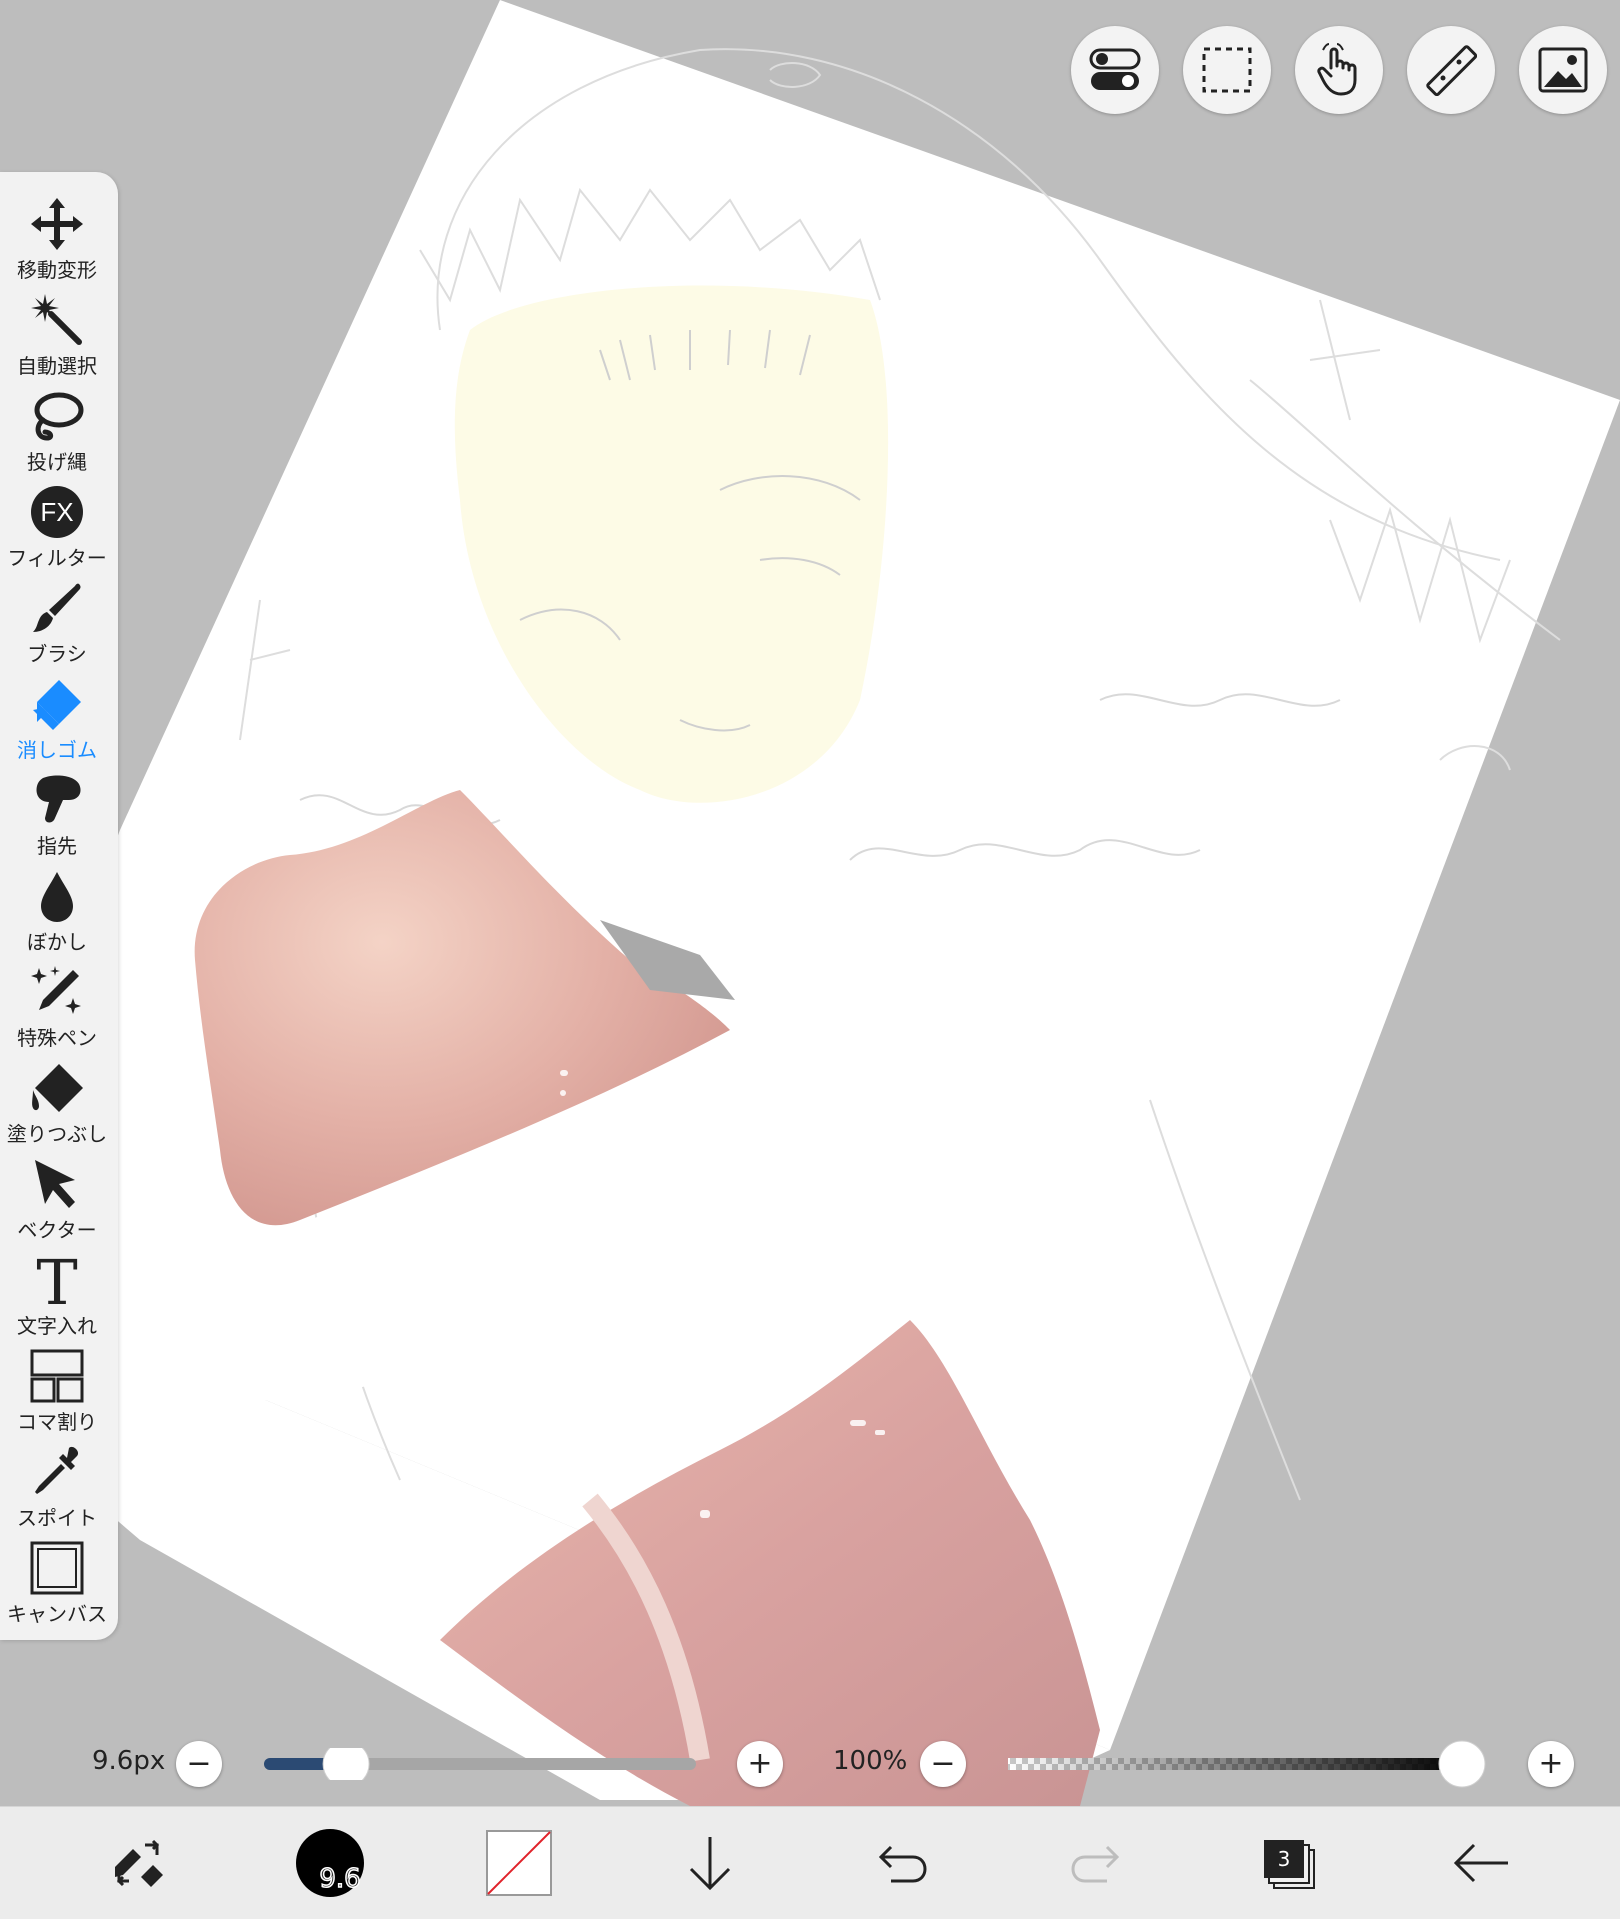 Image resolution: width=1620 pixels, height=1919 pixels. What do you see at coordinates (58, 799) in the screenshot?
I see `finger-icon` at bounding box center [58, 799].